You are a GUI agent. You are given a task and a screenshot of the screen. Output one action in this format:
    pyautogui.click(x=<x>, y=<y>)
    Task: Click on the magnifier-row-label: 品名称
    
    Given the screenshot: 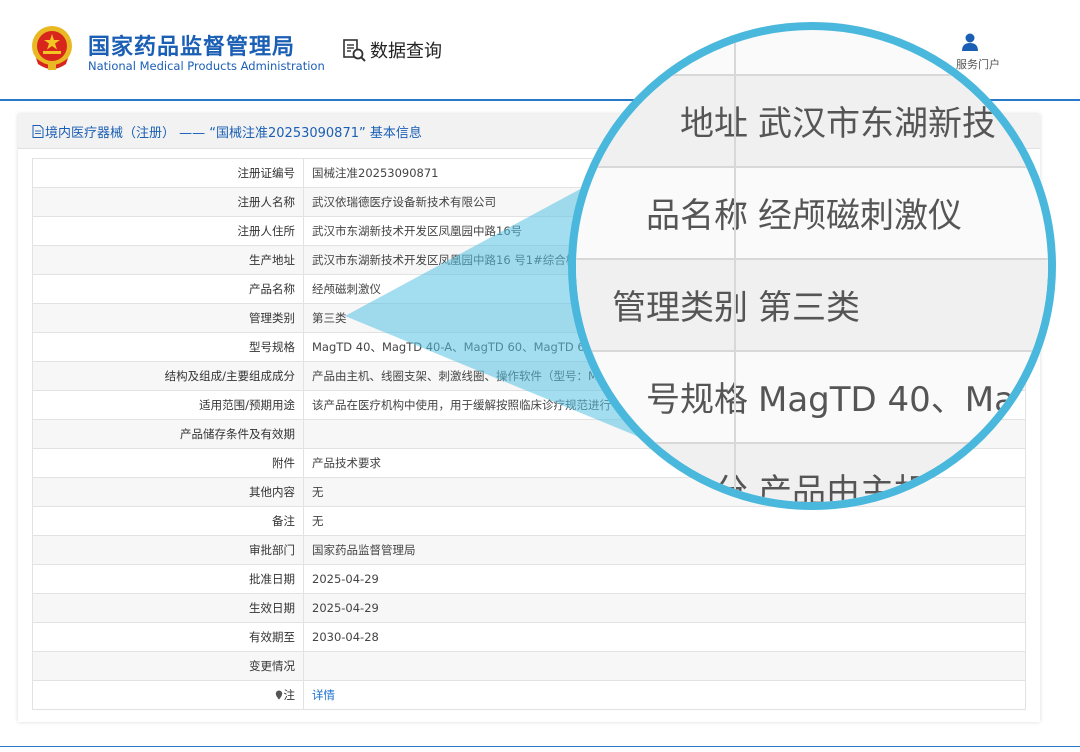 What is the action you would take?
    pyautogui.click(x=697, y=215)
    